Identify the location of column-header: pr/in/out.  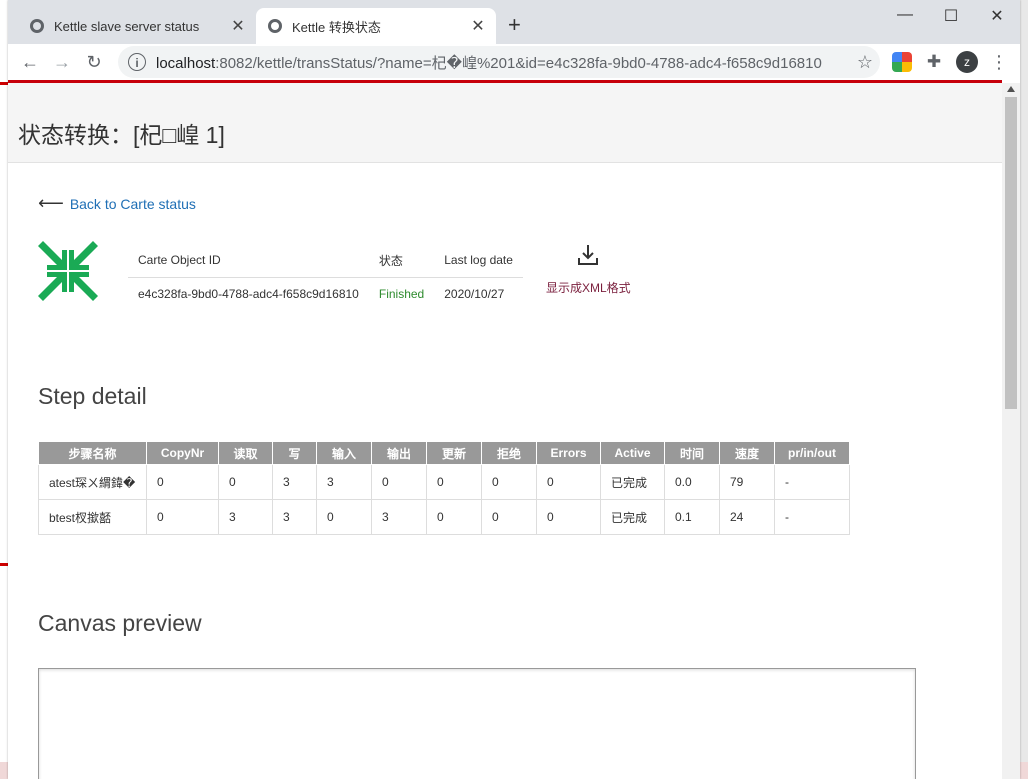
(812, 453).